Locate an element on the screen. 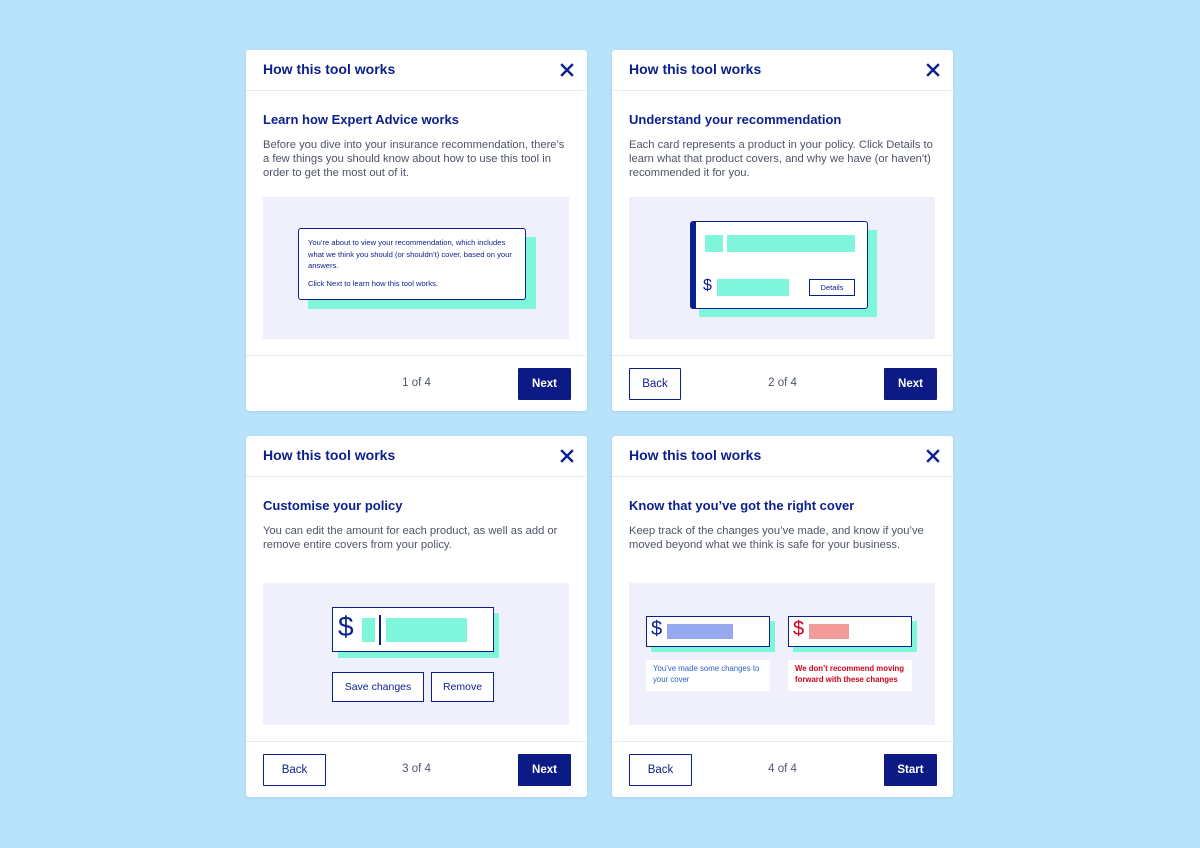 The width and height of the screenshot is (1200, 848). intro-next-hint: Click Next to learn how this tool works. is located at coordinates (373, 283).